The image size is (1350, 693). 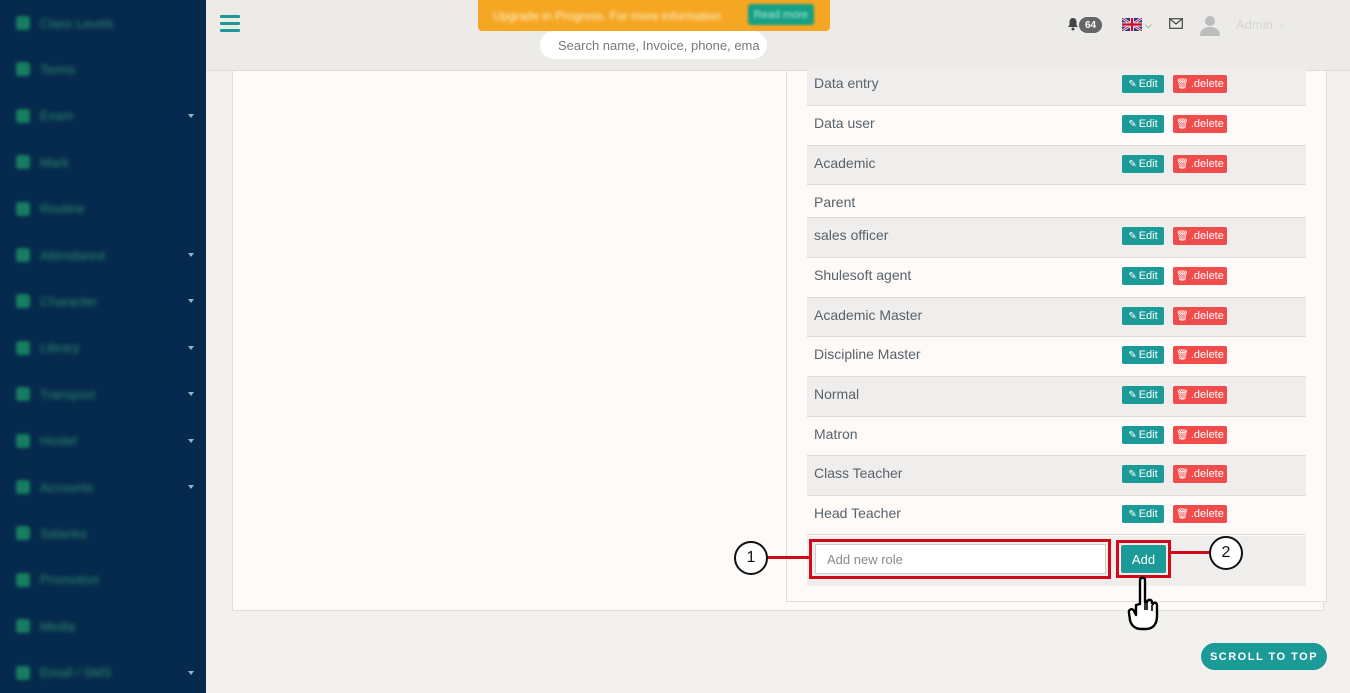 I want to click on bus-icon, so click(x=23, y=394).